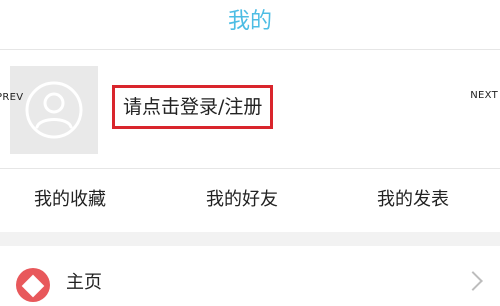 This screenshot has height=306, width=500. I want to click on tab-my-friends: 我的好友, so click(242, 200).